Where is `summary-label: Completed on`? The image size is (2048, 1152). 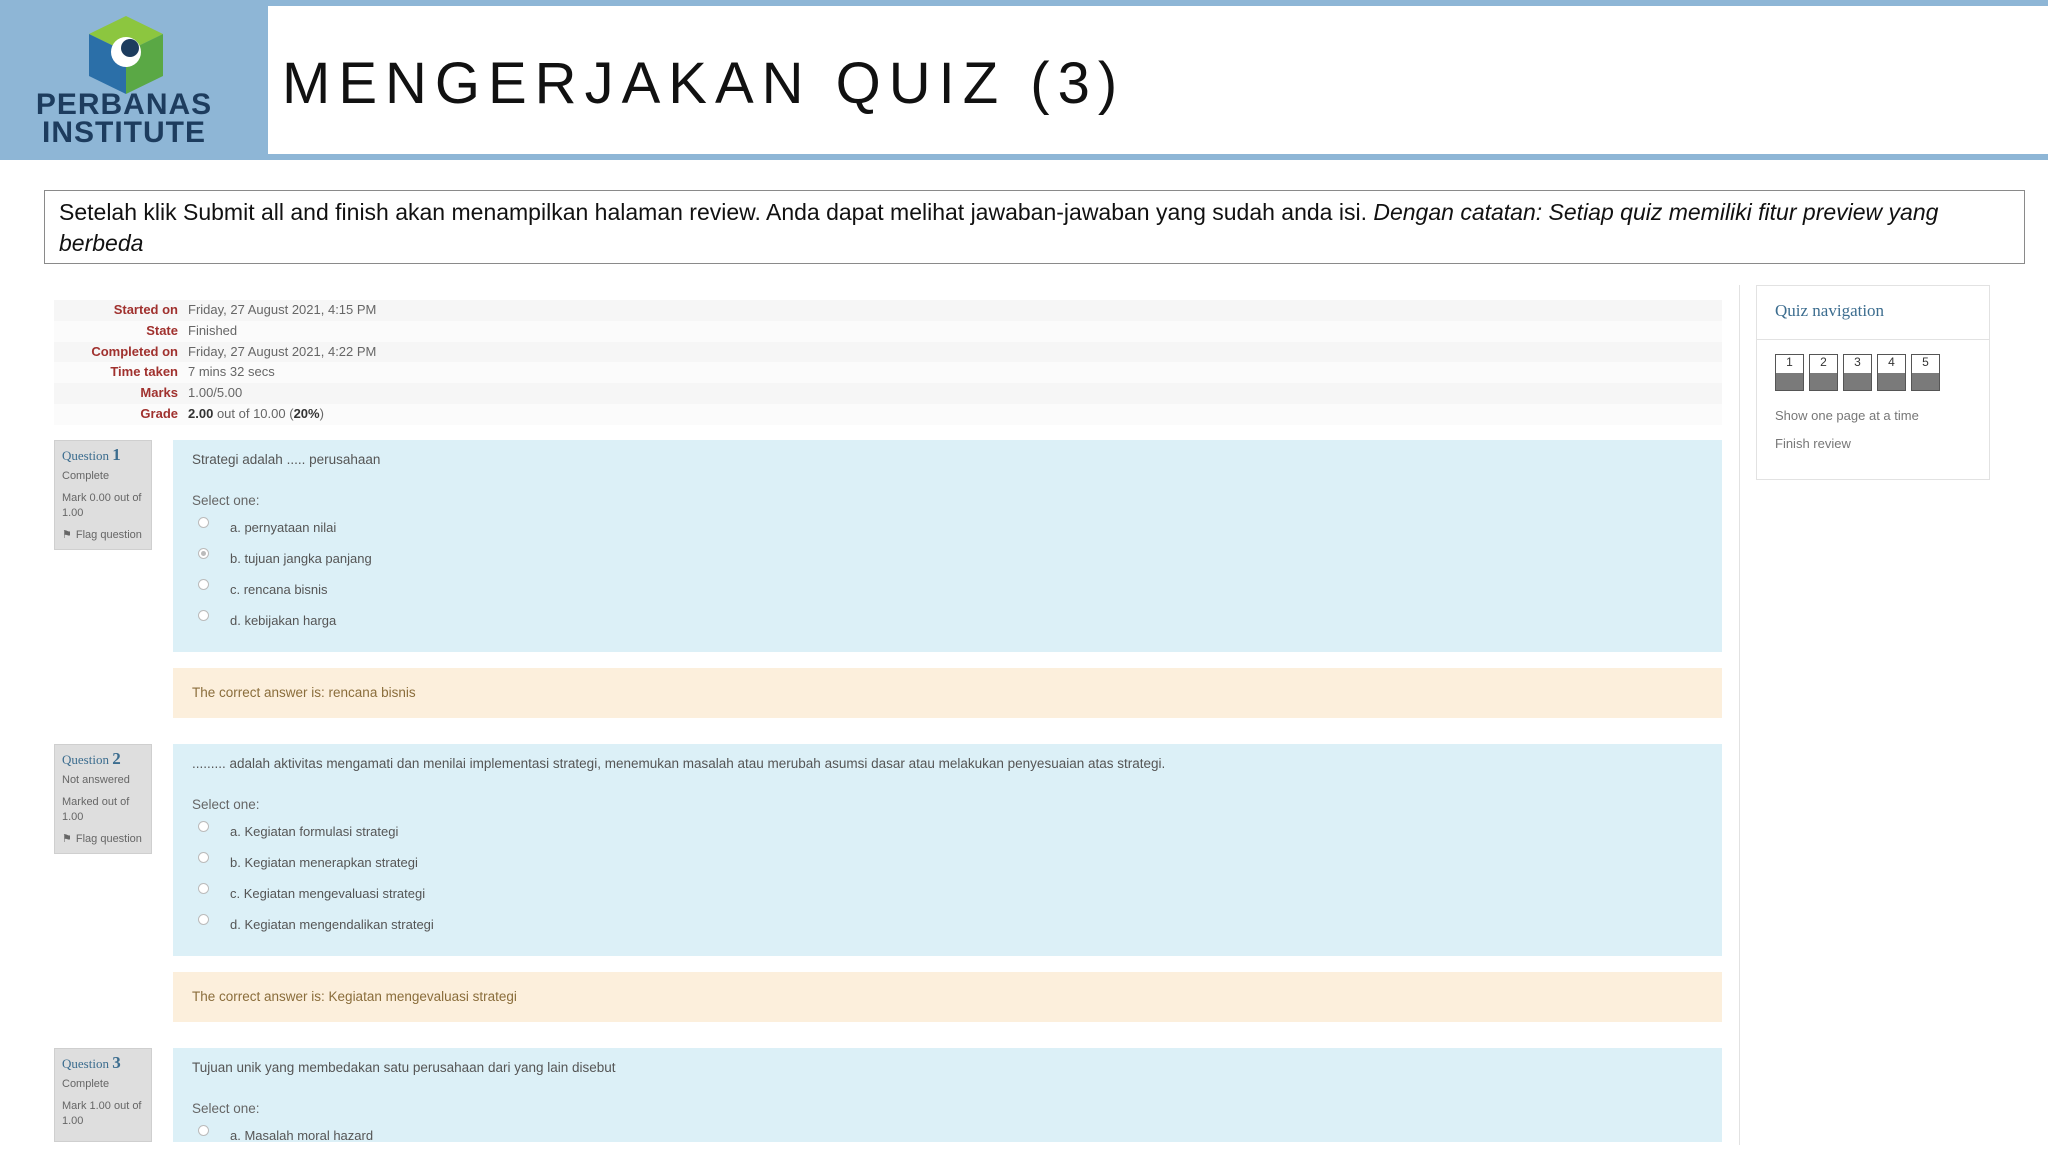
summary-label: Completed on is located at coordinates (134, 351).